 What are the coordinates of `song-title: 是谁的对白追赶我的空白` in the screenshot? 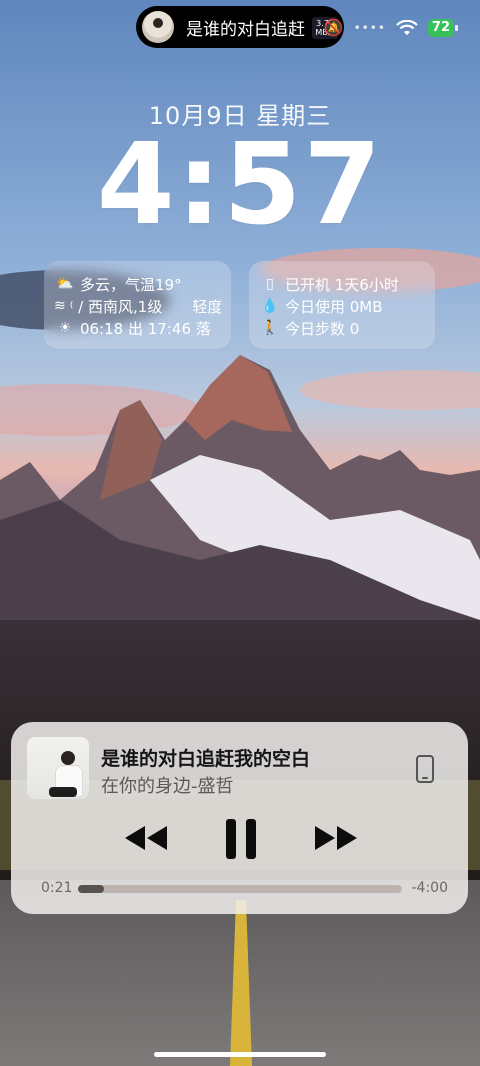 It's located at (206, 759).